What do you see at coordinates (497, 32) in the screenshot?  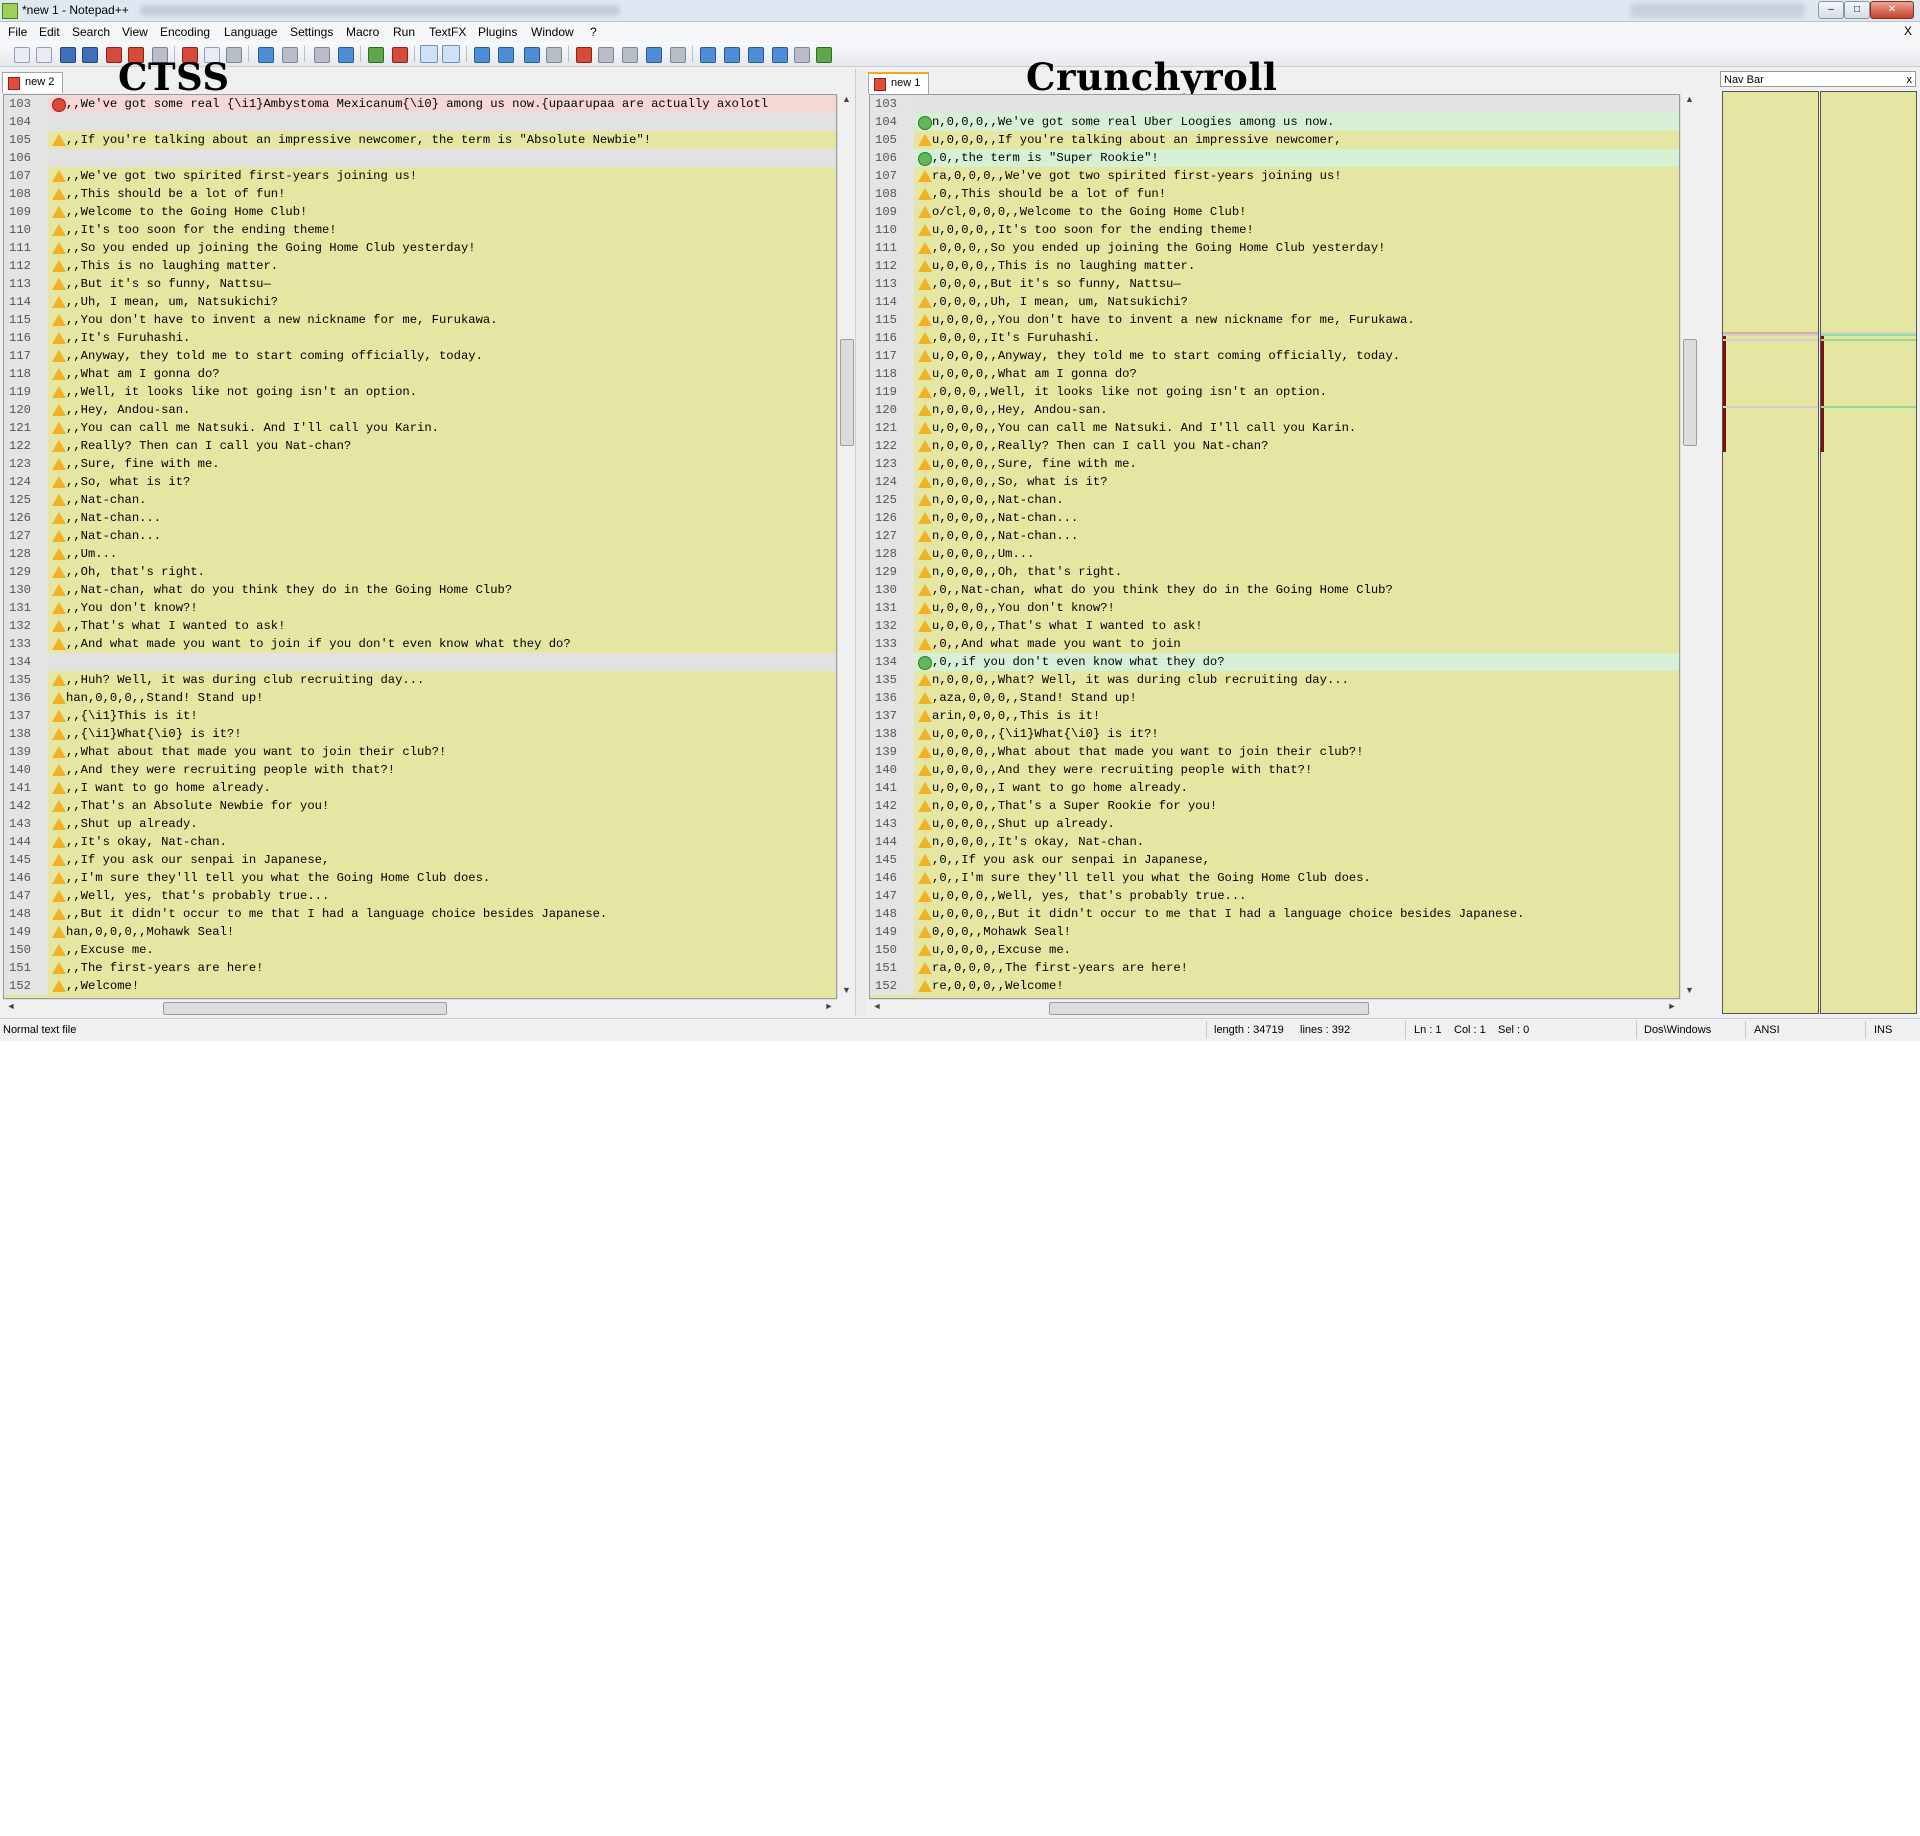 I see `menu-plugins: Plugins` at bounding box center [497, 32].